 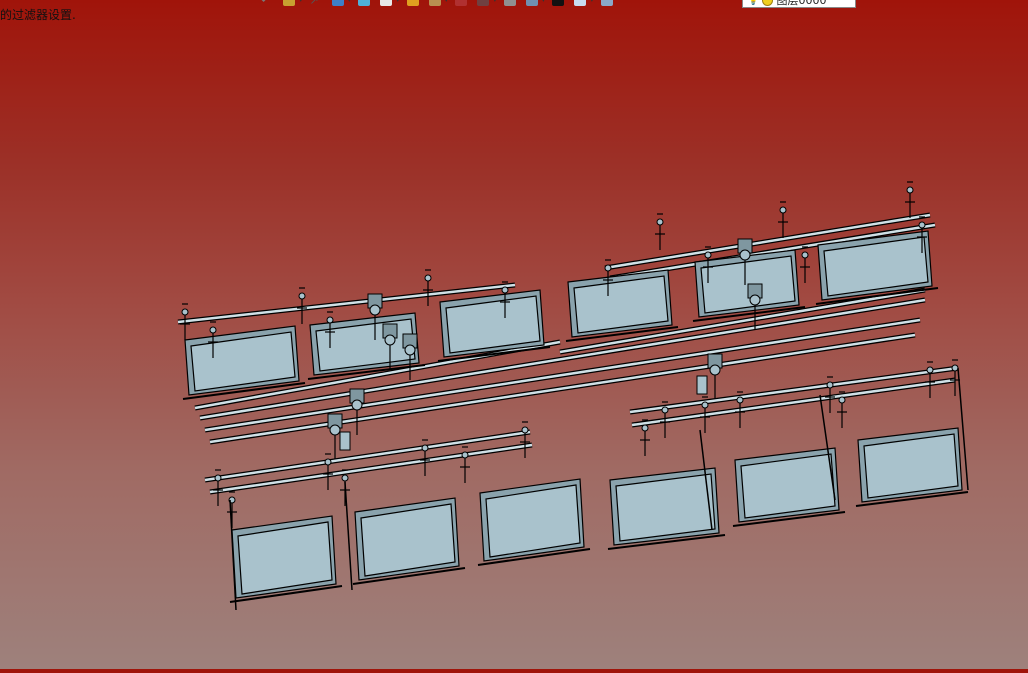 I want to click on color-ball-icon, so click(x=461, y=3).